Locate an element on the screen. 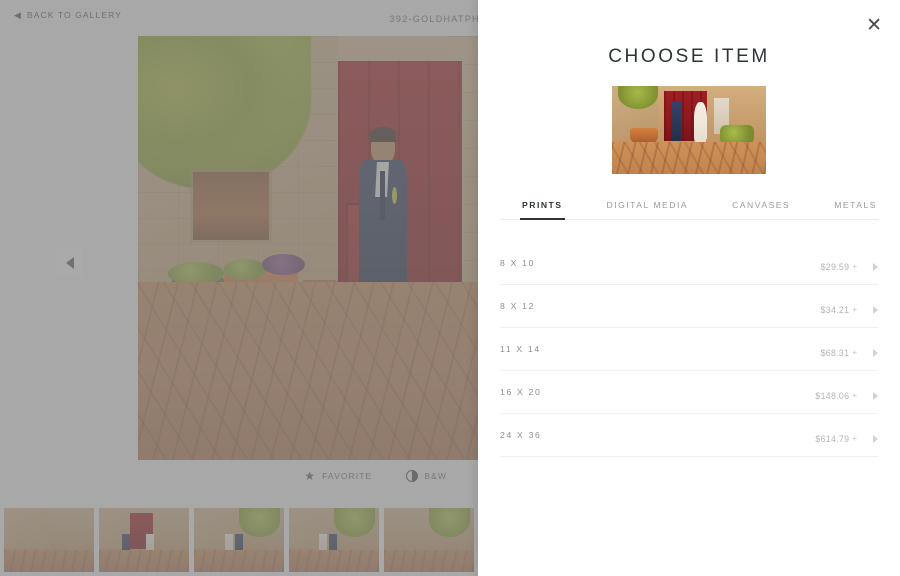  item-size-label: 8 X 12 is located at coordinates (518, 306).